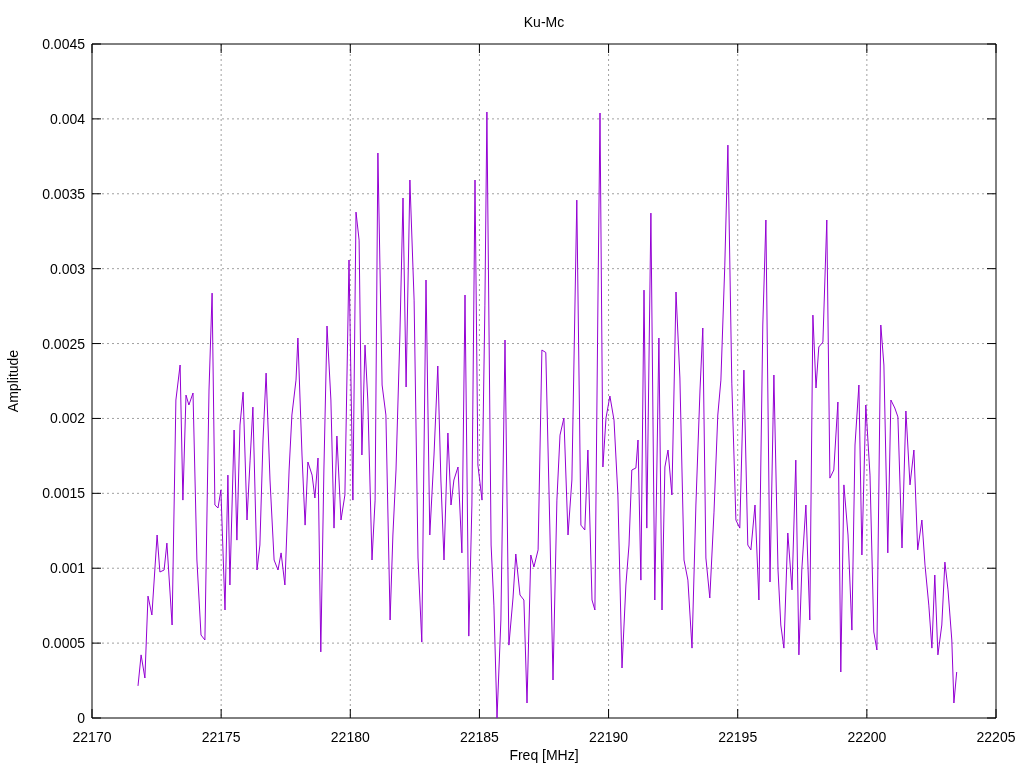 This screenshot has width=1024, height=768. What do you see at coordinates (544, 22) in the screenshot?
I see `chart-title: Ku-Mc` at bounding box center [544, 22].